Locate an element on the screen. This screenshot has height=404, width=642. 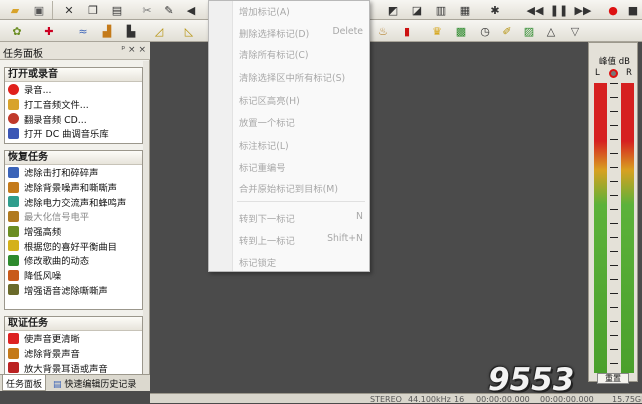
chart-icon: ▨ is located at coordinates (529, 31).